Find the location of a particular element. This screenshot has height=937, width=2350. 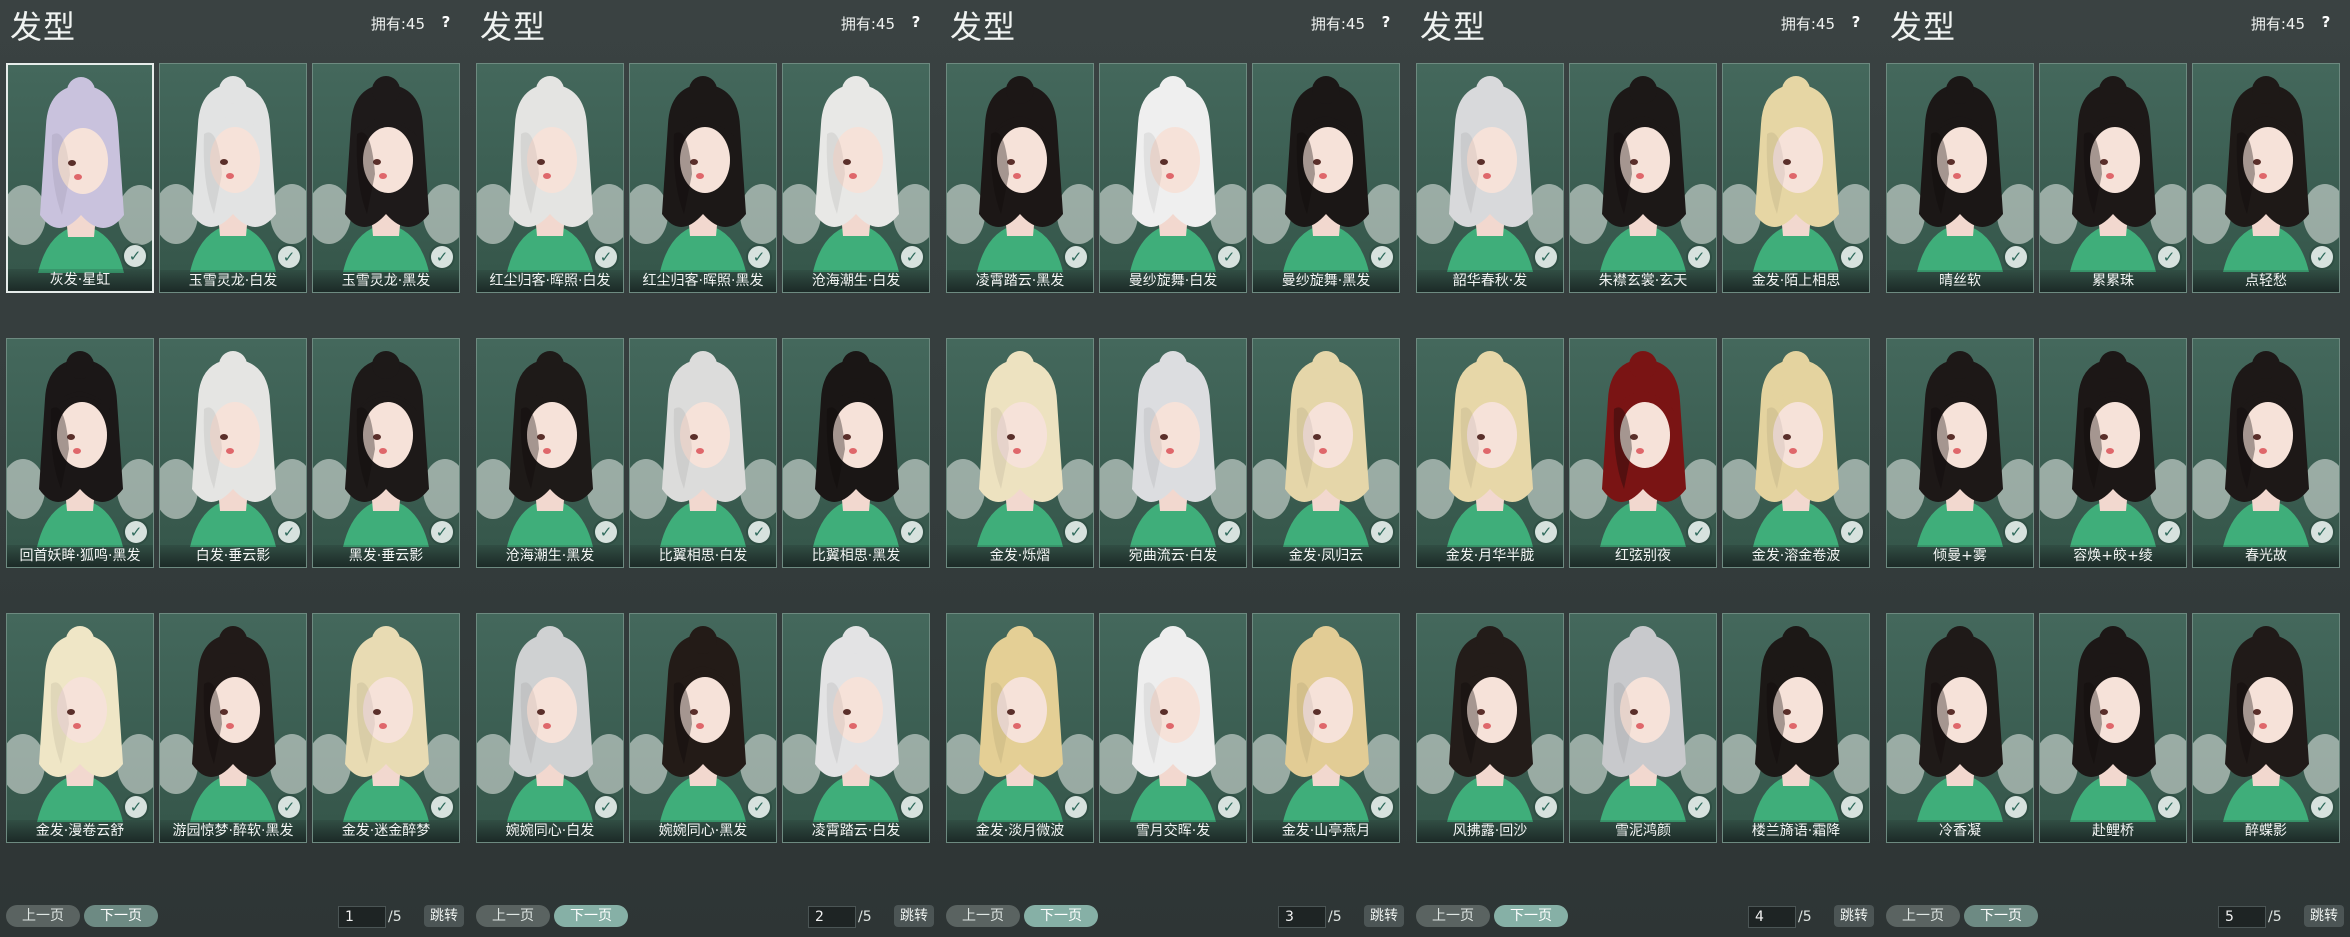

hairstyle-card: ✓ 韶华春秋·发 is located at coordinates (1490, 178).